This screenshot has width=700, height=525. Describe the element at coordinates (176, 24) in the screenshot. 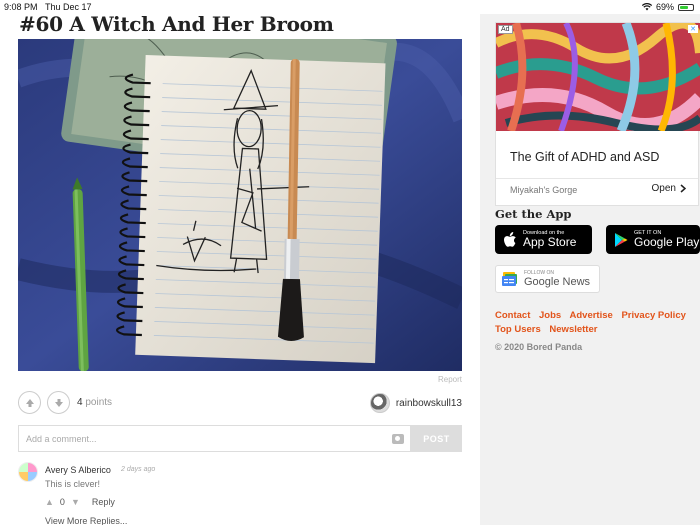

I see `post-title: #60 A Witch And Her Broom` at that location.